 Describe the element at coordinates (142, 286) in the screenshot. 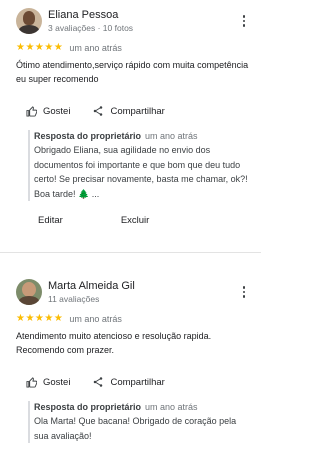

I see `reviewer-name: Marta Almeida Gil` at that location.